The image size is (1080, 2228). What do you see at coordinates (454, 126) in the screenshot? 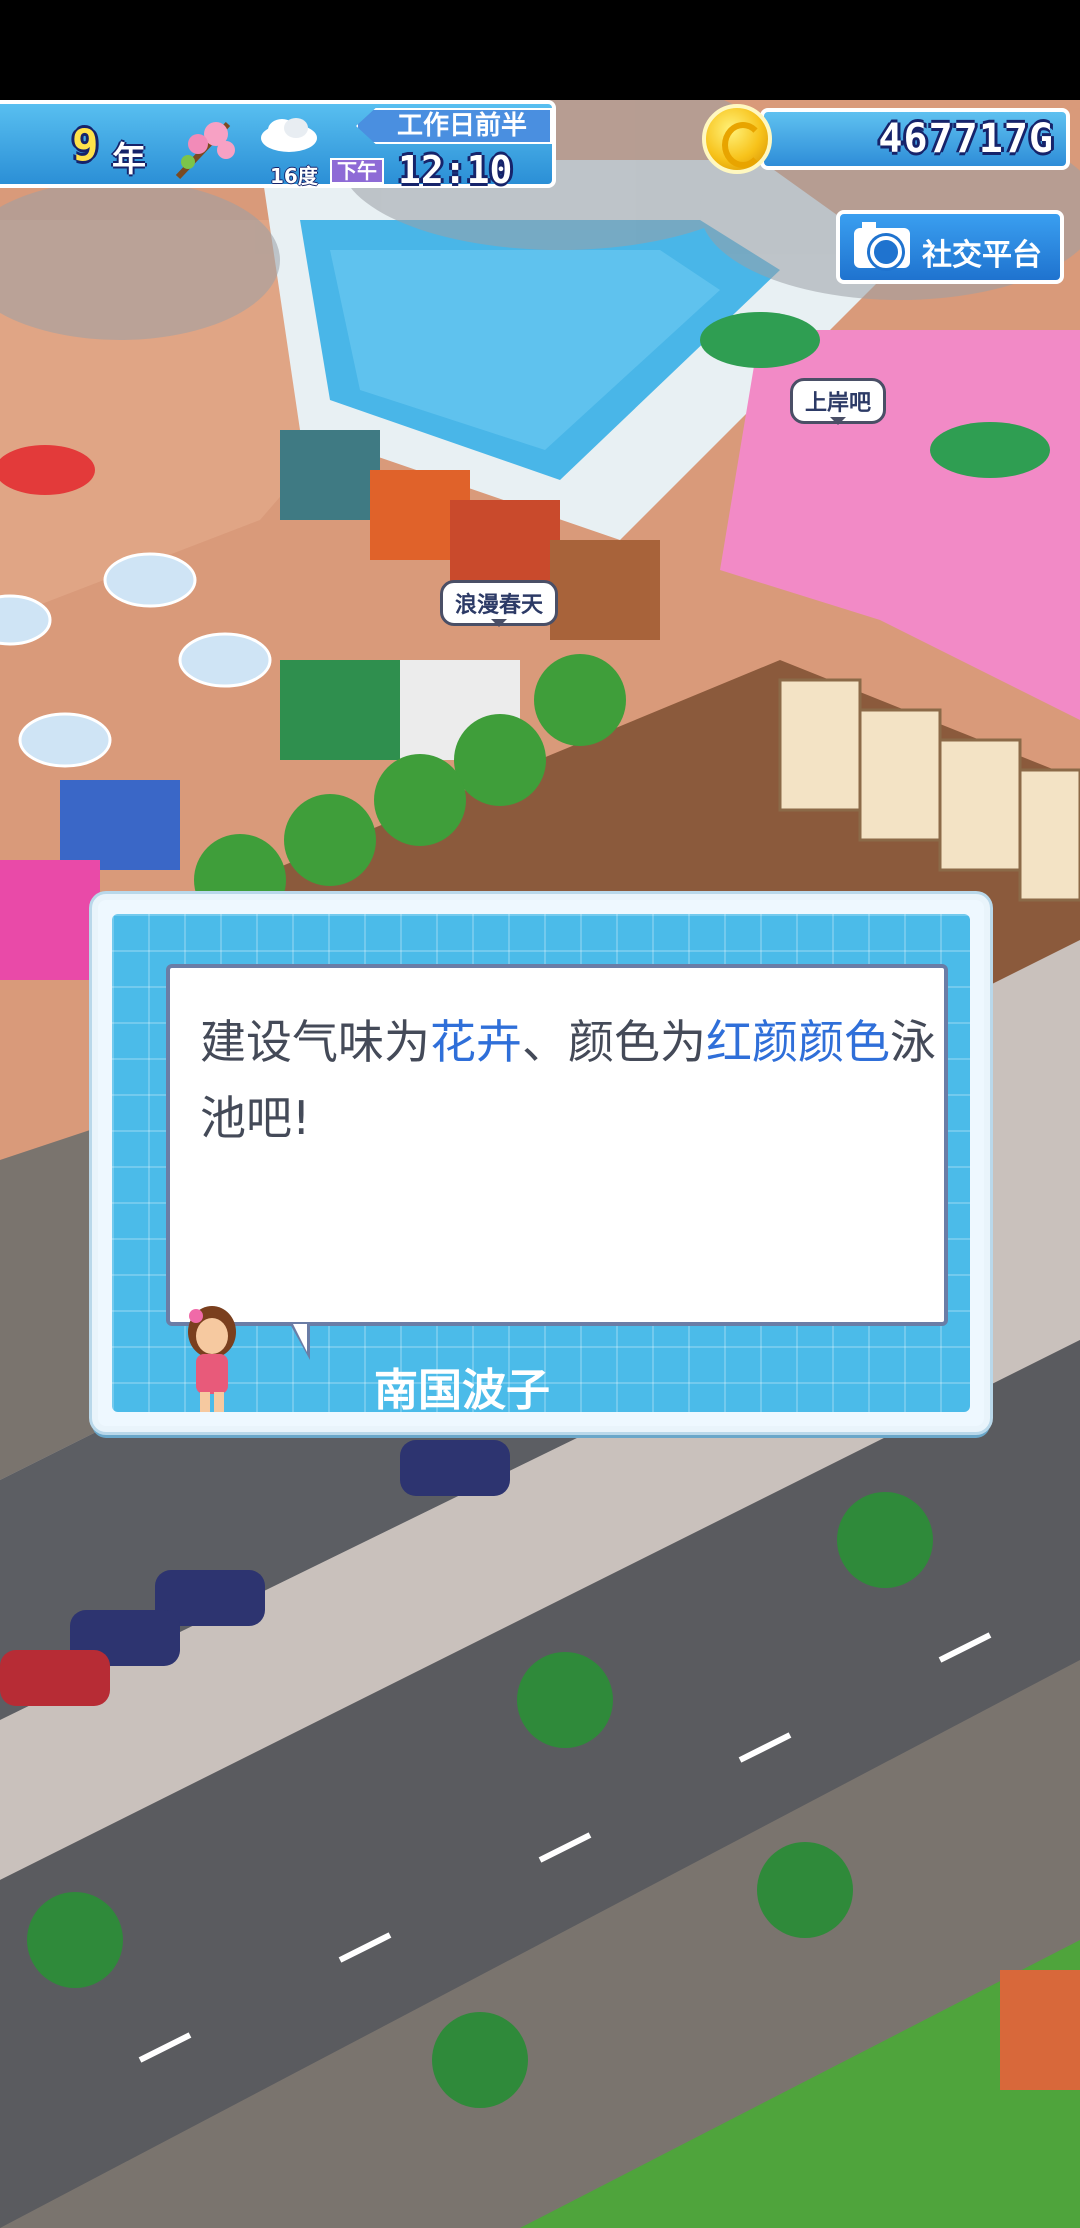
I see `period-label: 工作日前半` at bounding box center [454, 126].